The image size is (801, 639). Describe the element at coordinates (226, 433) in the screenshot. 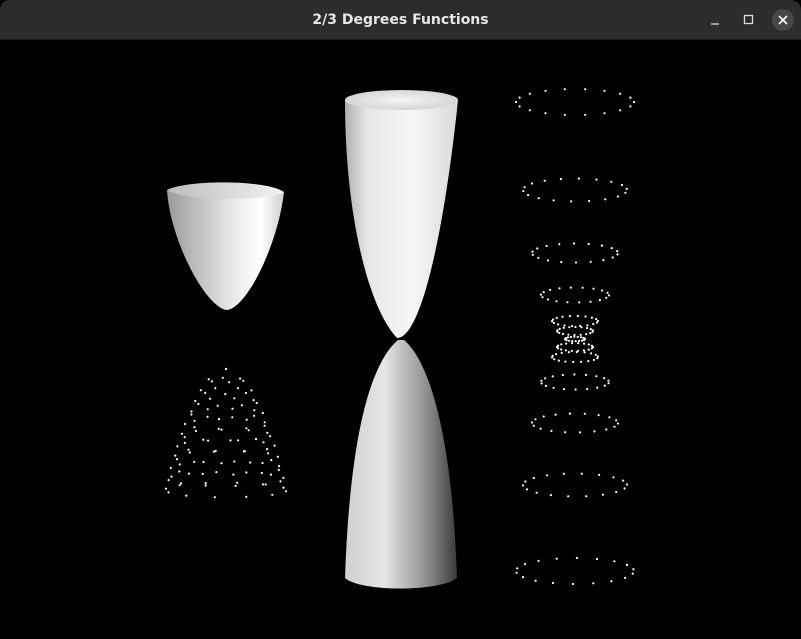

I see `point-cloud-paraboloid` at that location.